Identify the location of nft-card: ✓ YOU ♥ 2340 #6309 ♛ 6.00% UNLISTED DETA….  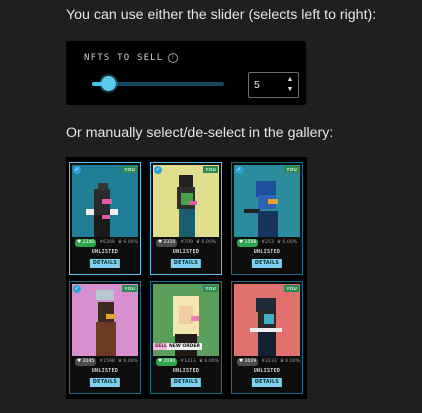
(105, 218).